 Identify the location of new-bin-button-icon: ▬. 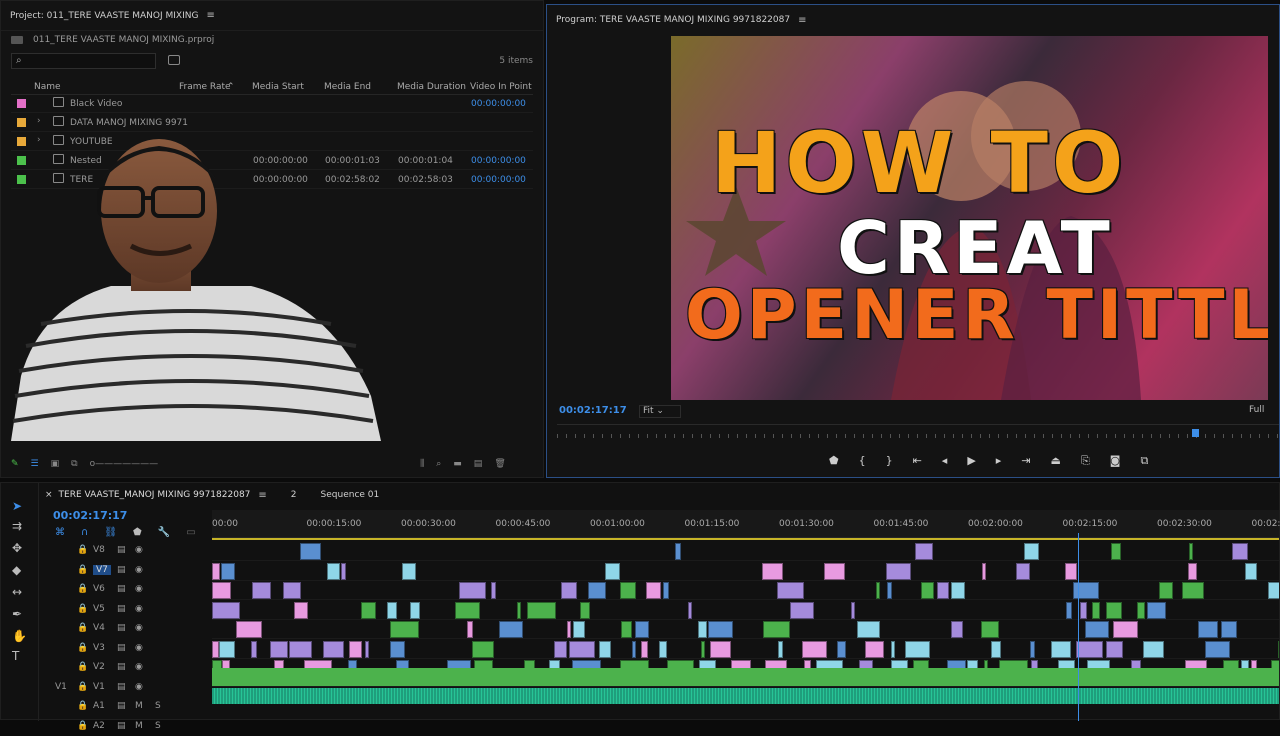
(457, 464).